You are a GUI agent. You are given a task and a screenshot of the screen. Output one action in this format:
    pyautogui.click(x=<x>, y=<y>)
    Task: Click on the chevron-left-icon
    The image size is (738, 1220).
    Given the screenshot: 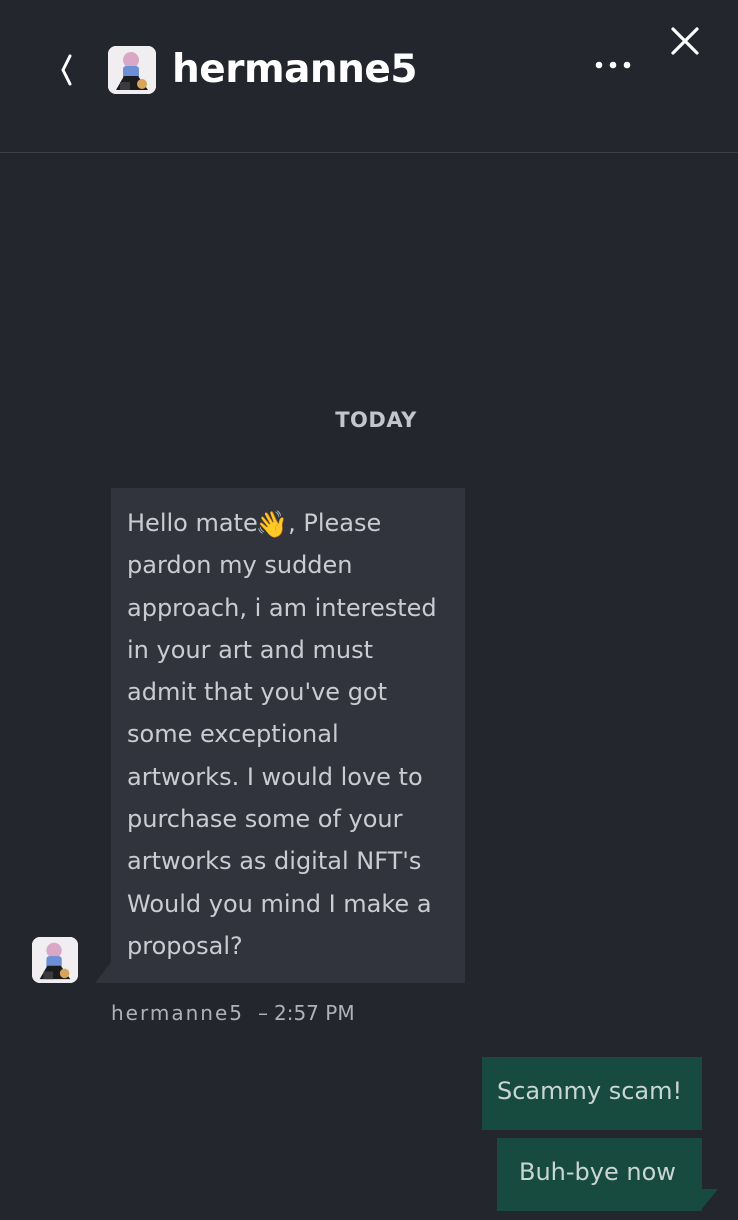 What is the action you would take?
    pyautogui.click(x=66, y=70)
    